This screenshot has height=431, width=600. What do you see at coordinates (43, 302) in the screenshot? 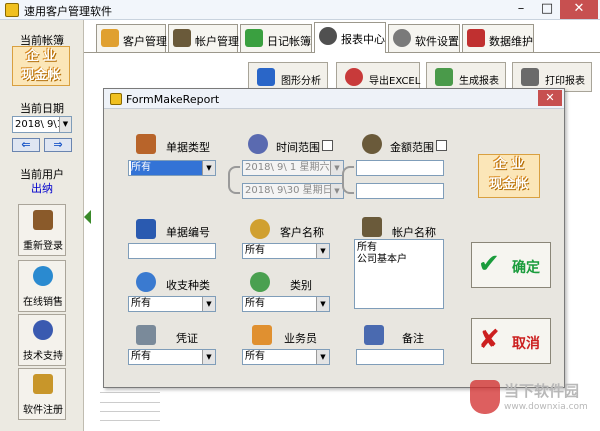
I see `online-sales-label: 在线销售` at bounding box center [43, 302].